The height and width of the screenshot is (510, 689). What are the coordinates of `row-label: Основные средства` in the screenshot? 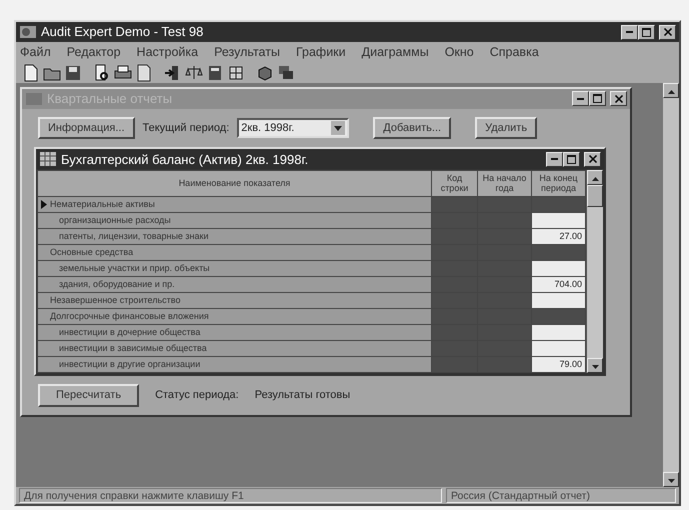 It's located at (91, 253).